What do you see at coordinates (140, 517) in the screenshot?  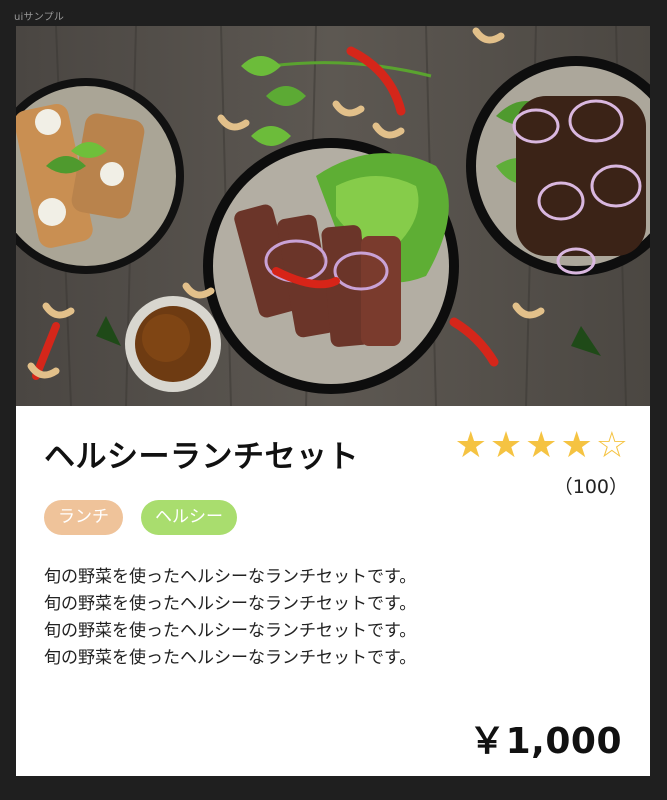 I see `tag-list: ランチ ヘルシー` at bounding box center [140, 517].